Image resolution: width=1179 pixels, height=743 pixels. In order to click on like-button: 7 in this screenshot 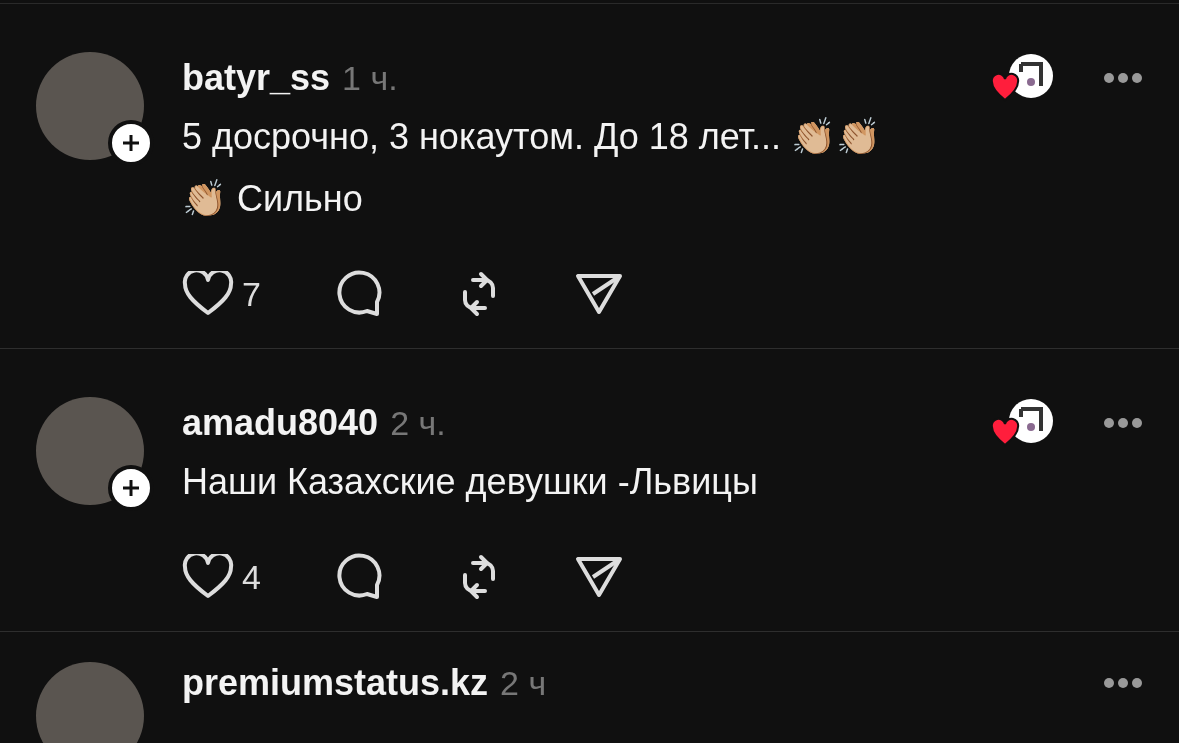, I will do `click(221, 294)`.